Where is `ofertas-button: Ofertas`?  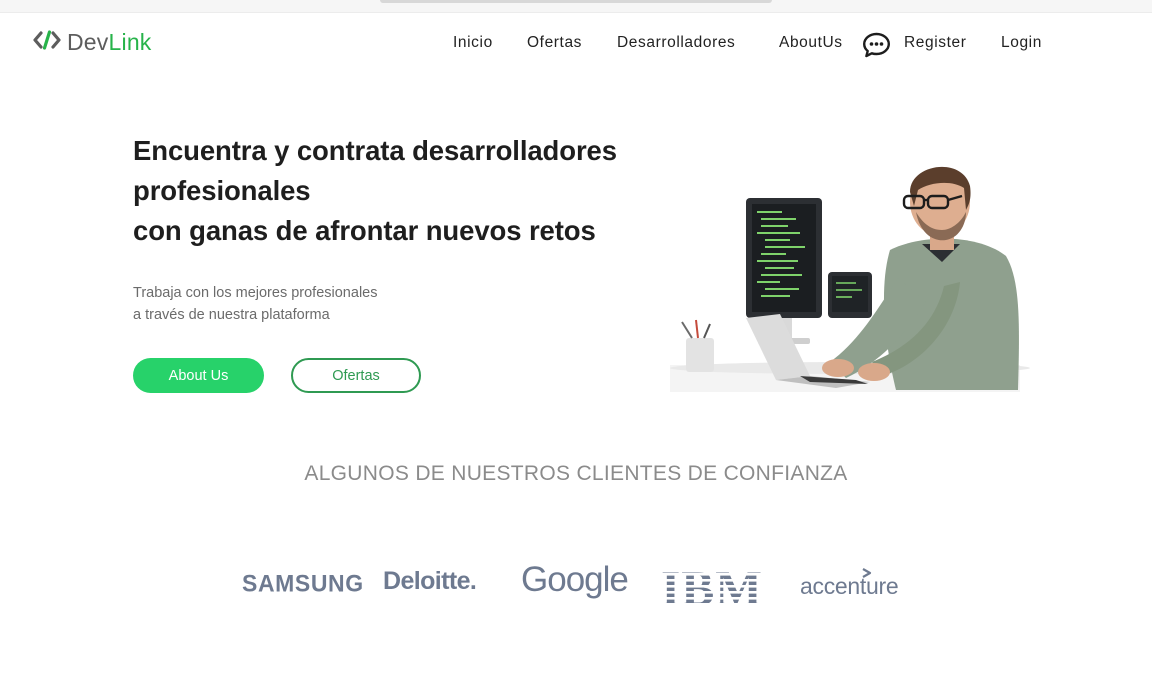
ofertas-button: Ofertas is located at coordinates (356, 375).